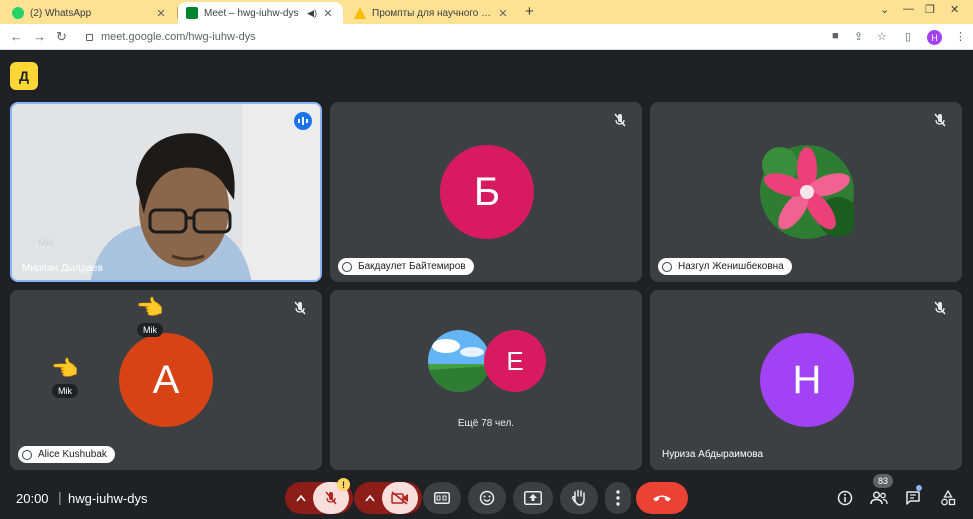 The image size is (973, 519). What do you see at coordinates (16, 36) in the screenshot?
I see `back-icon: ←` at bounding box center [16, 36].